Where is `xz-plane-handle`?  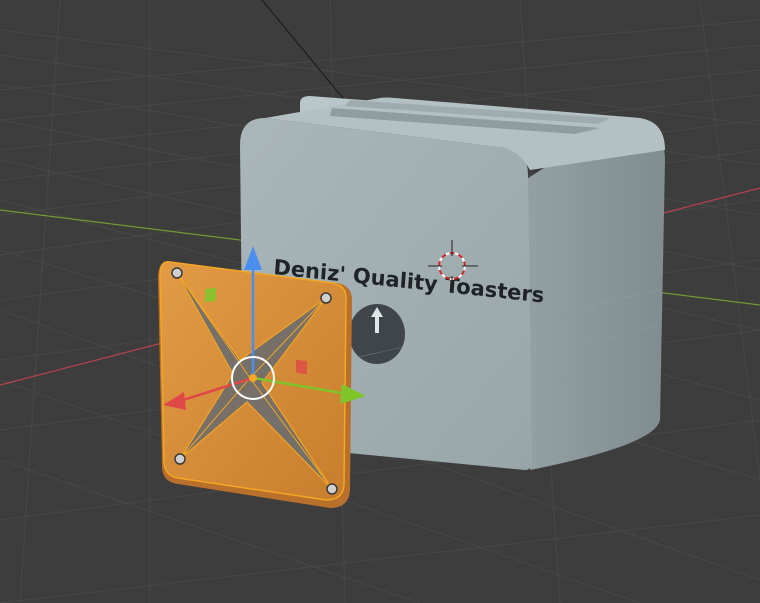
xz-plane-handle is located at coordinates (301, 367).